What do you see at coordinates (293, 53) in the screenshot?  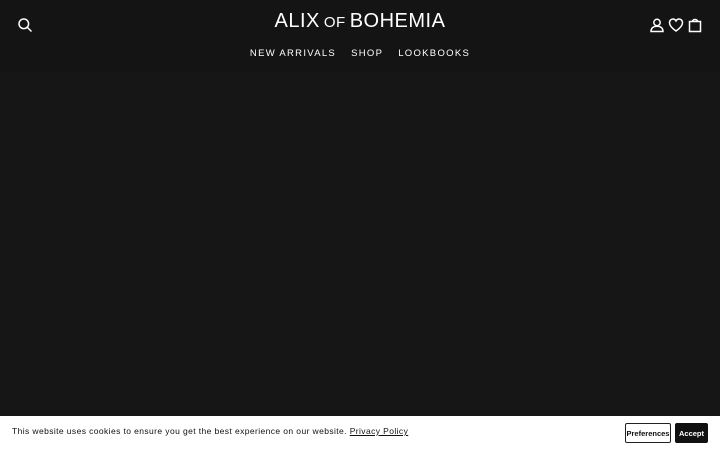 I see `nav-item-new-arrivals: NEW ARRIVALS` at bounding box center [293, 53].